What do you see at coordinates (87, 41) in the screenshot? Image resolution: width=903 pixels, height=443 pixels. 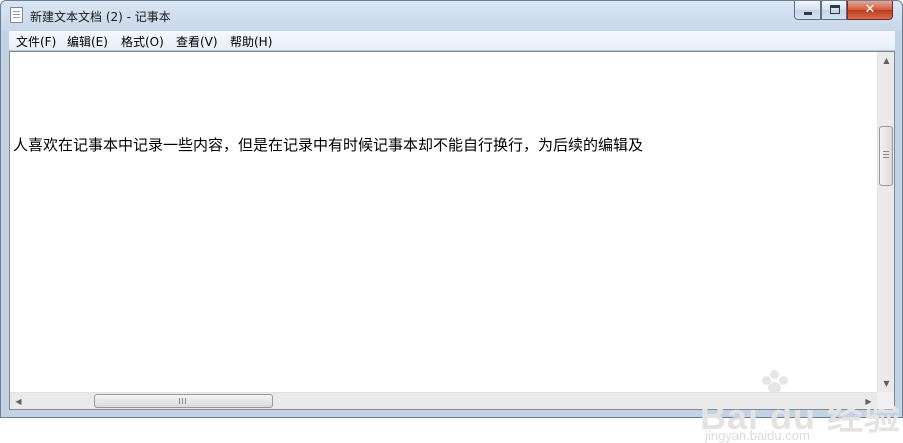 I see `menu-edit: 编辑(E)` at bounding box center [87, 41].